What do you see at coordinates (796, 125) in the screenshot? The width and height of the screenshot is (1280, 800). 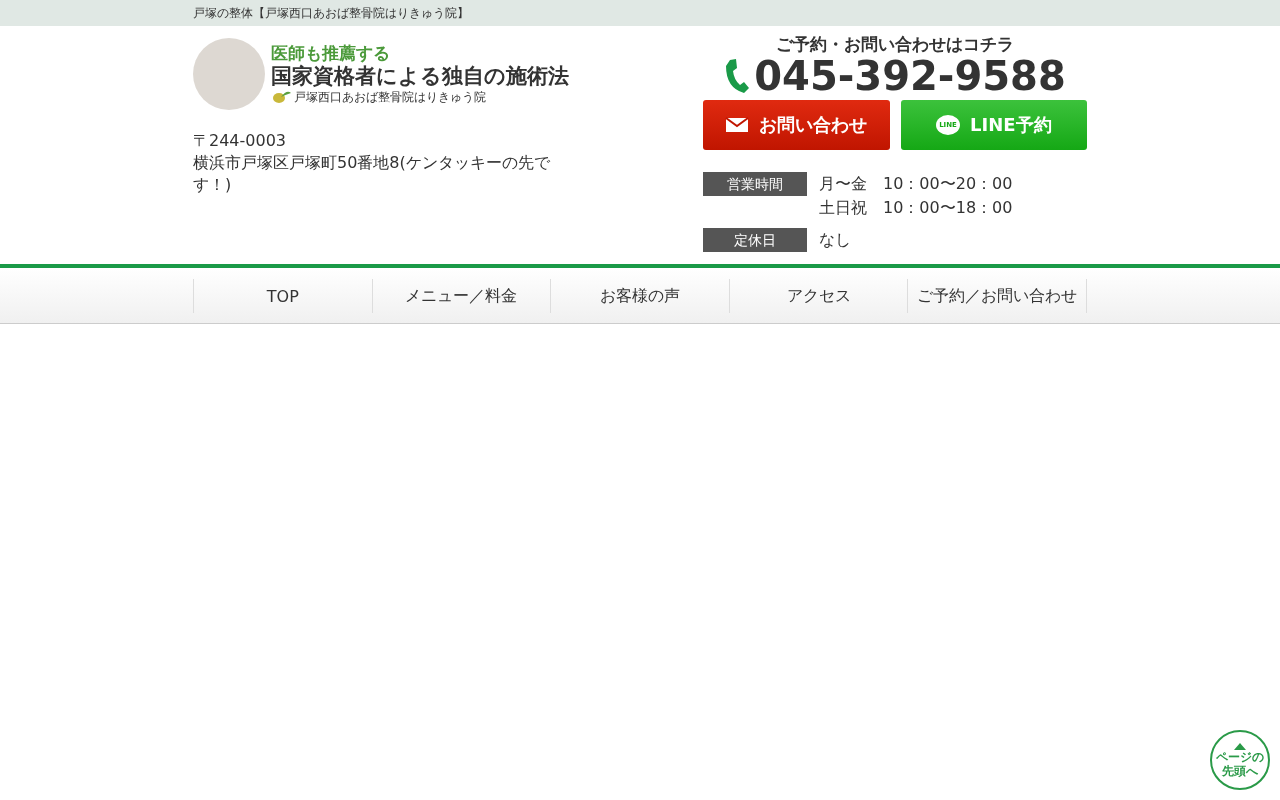 I see `contact-button: お問い合わせ` at bounding box center [796, 125].